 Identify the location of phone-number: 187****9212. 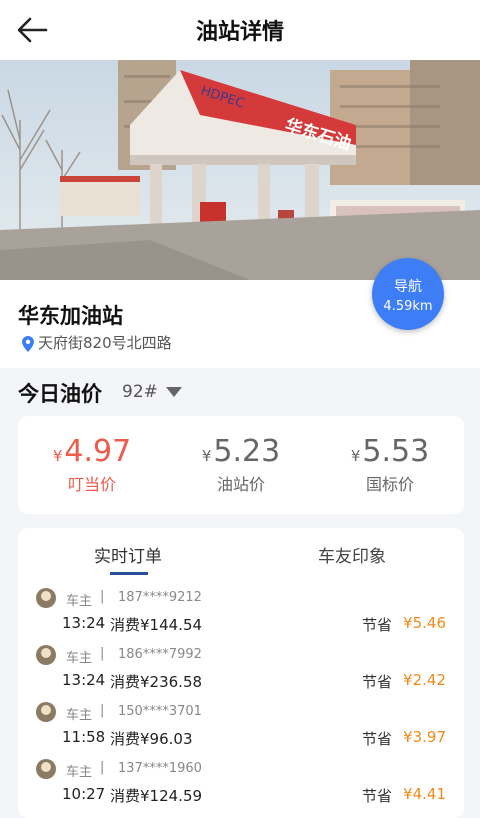
(160, 597).